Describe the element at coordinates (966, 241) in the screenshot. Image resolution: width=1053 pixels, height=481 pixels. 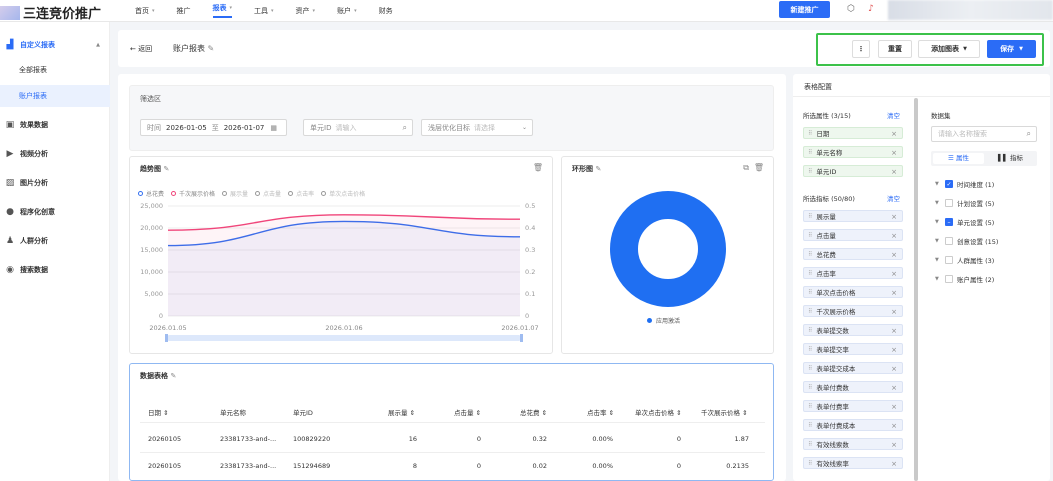
I see `tree-node: ▼ 创意设置 (15)` at that location.